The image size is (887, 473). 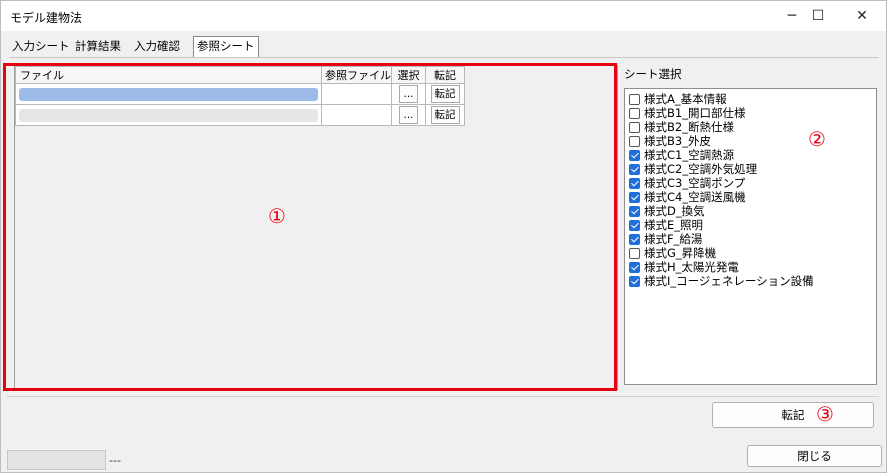 I want to click on title-bar: モデル建物法 ─ ☐ ✕, so click(x=443, y=16).